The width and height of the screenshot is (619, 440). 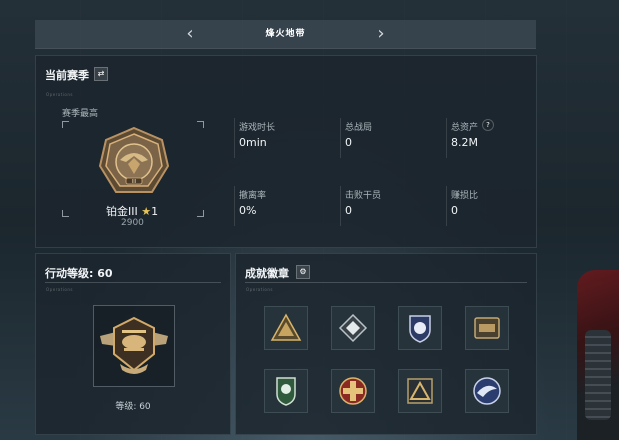 I want to click on chevron-right-icon: ›, so click(x=381, y=34).